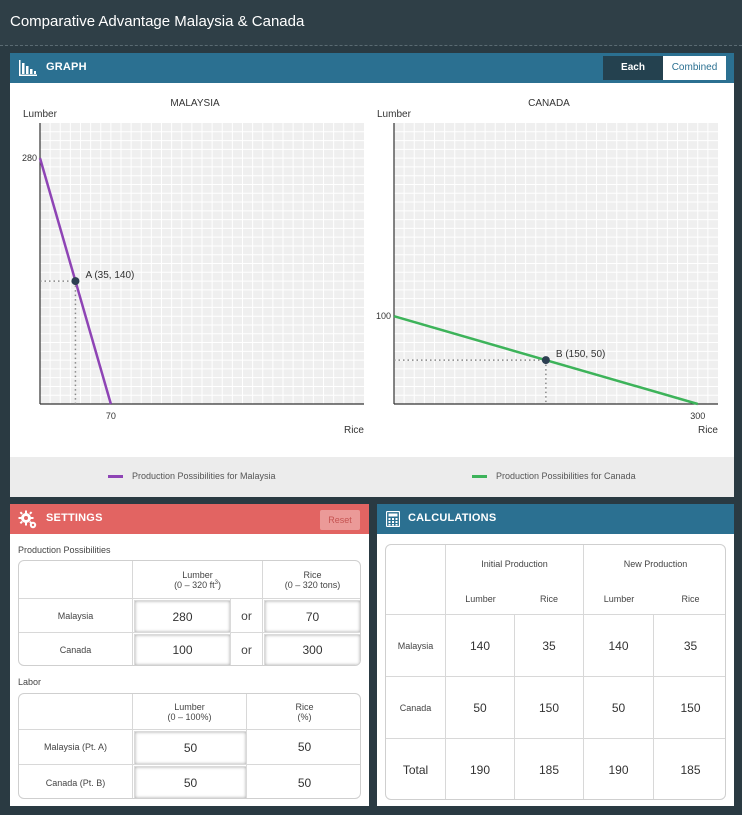 The image size is (742, 815). I want to click on production-row-malaysia-text: Malaysia, so click(75, 615).